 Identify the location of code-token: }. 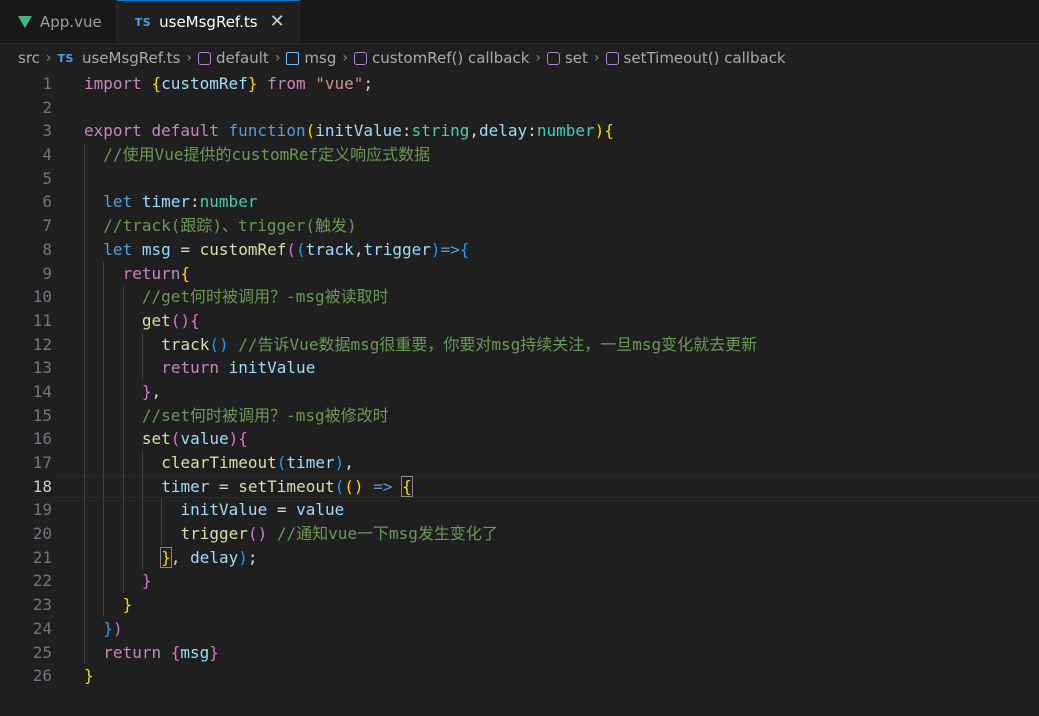
(108, 628).